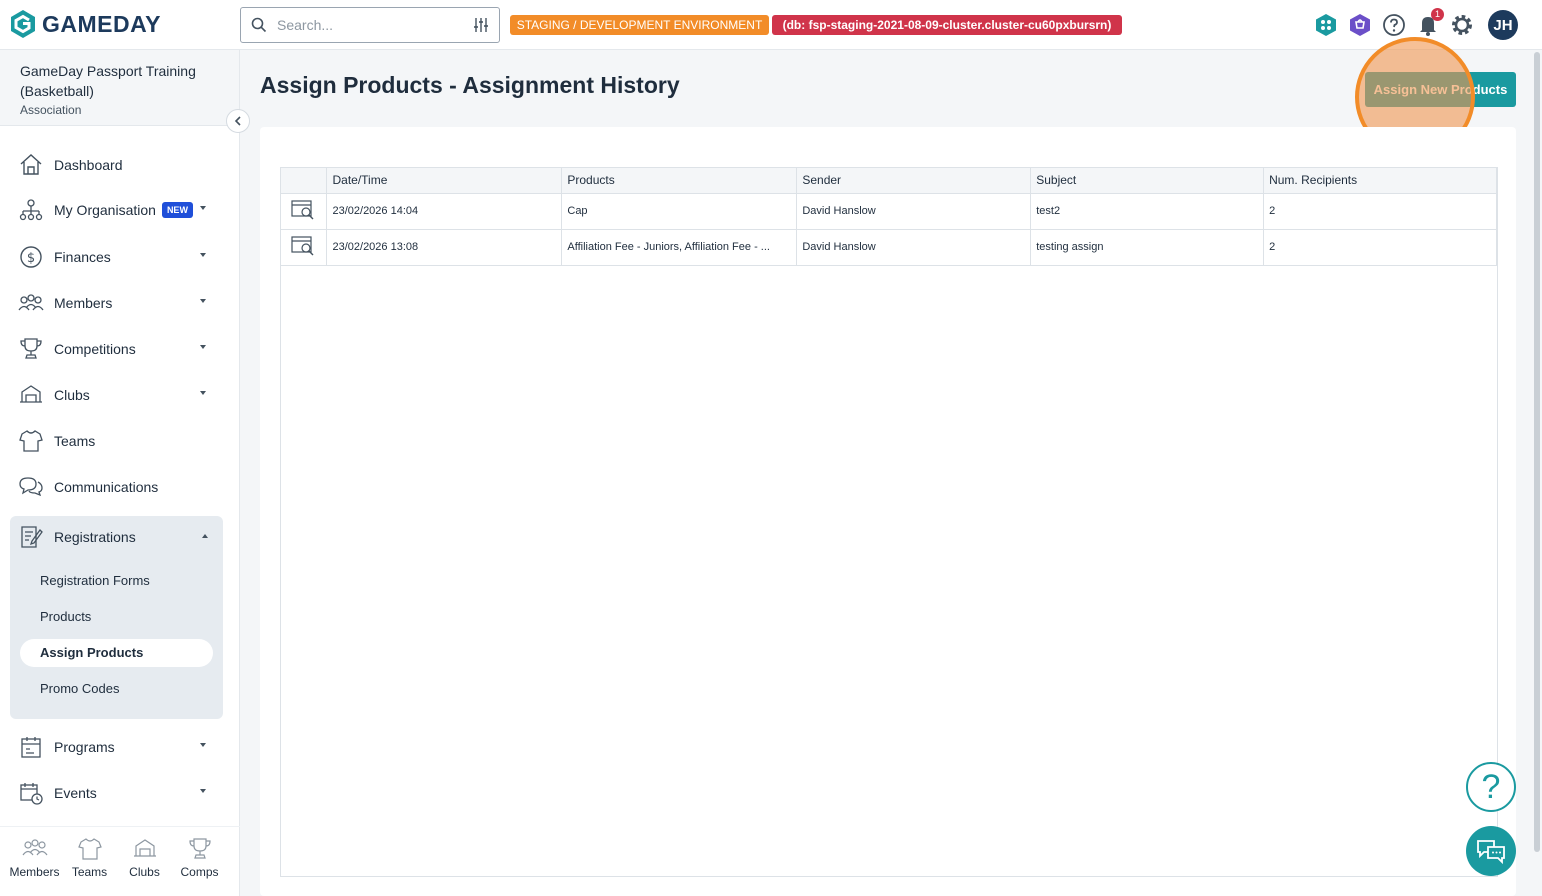 The width and height of the screenshot is (1542, 896). I want to click on sidebar-subitem-products: Products, so click(116, 617).